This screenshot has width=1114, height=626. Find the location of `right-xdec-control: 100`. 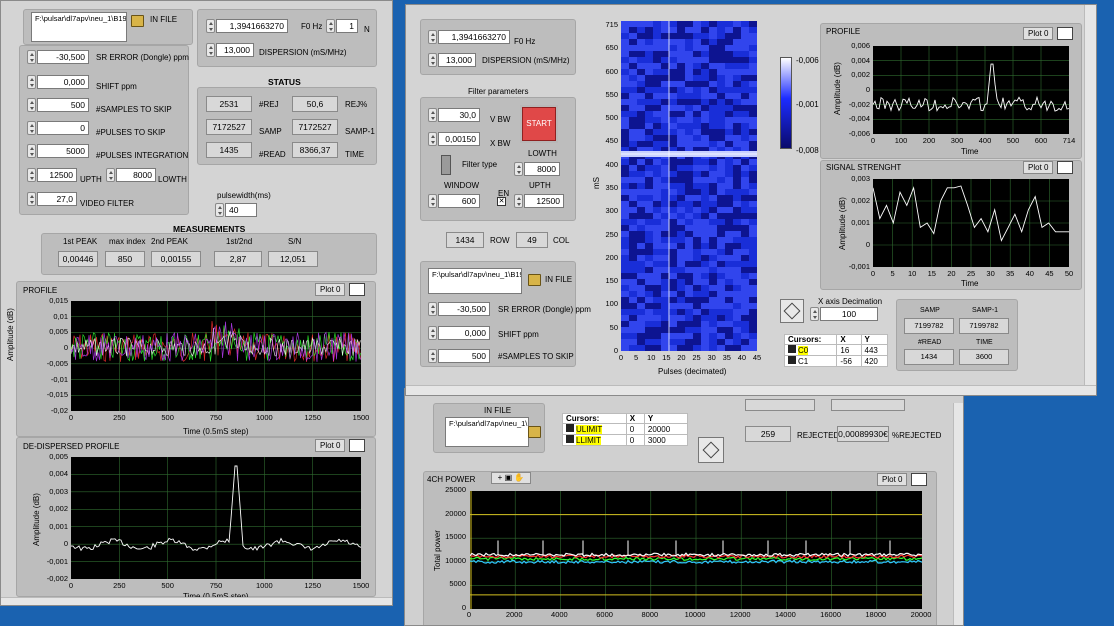

right-xdec-control: 100 is located at coordinates (844, 314).